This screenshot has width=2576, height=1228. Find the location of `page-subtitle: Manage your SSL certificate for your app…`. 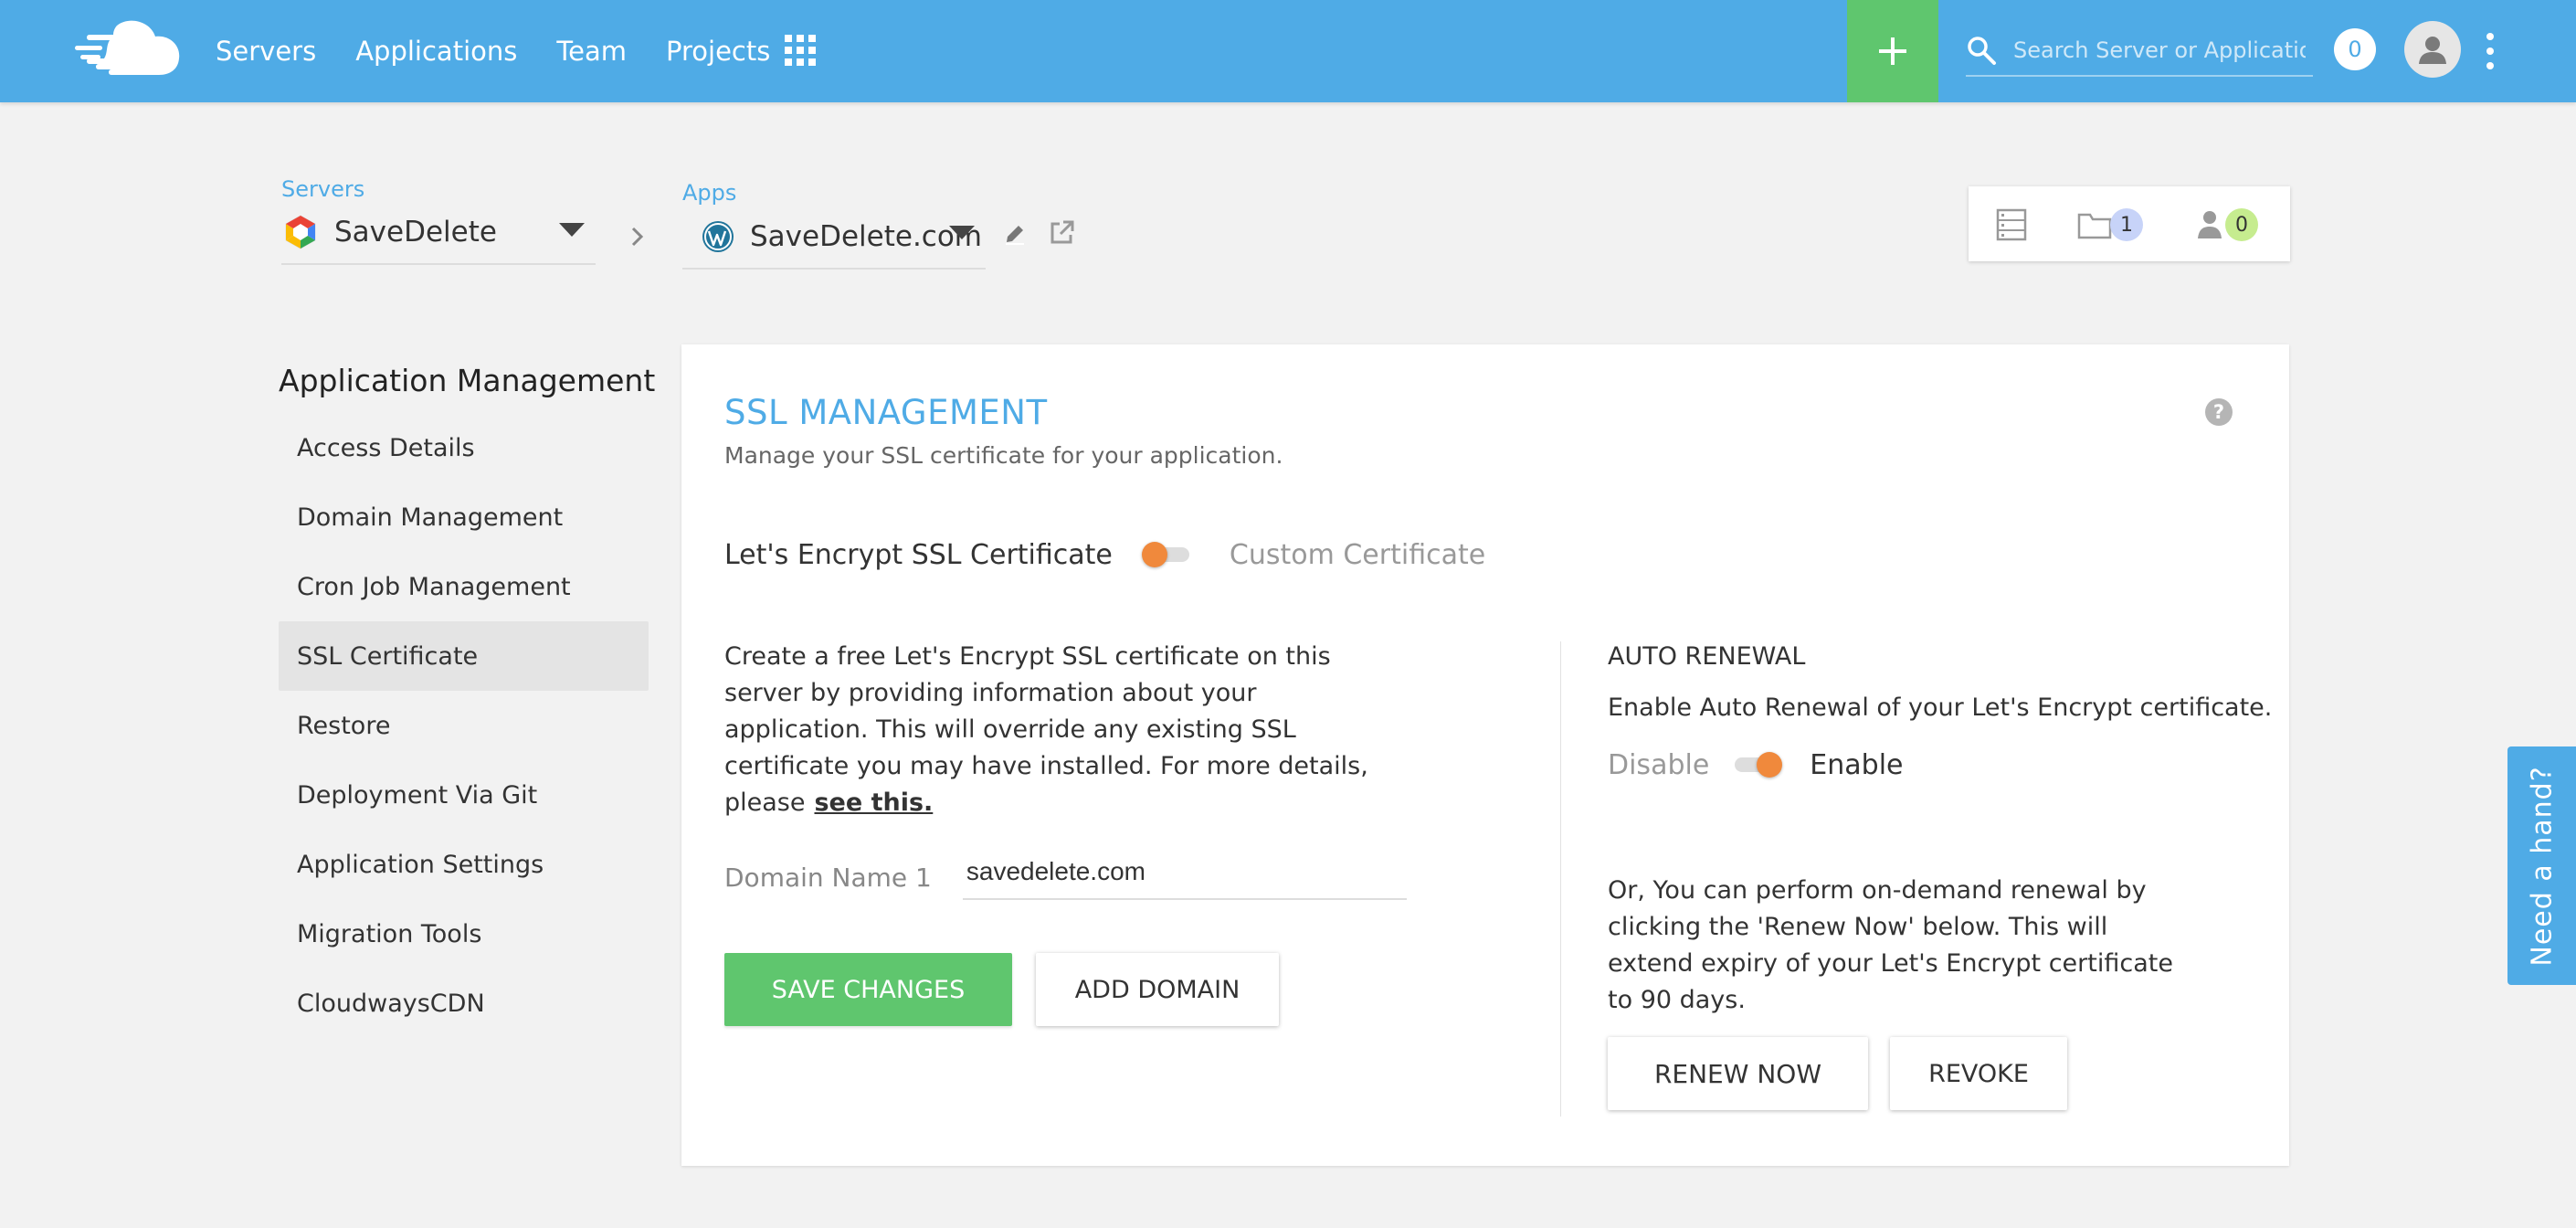

page-subtitle: Manage your SSL certificate for your app… is located at coordinates (1004, 455).